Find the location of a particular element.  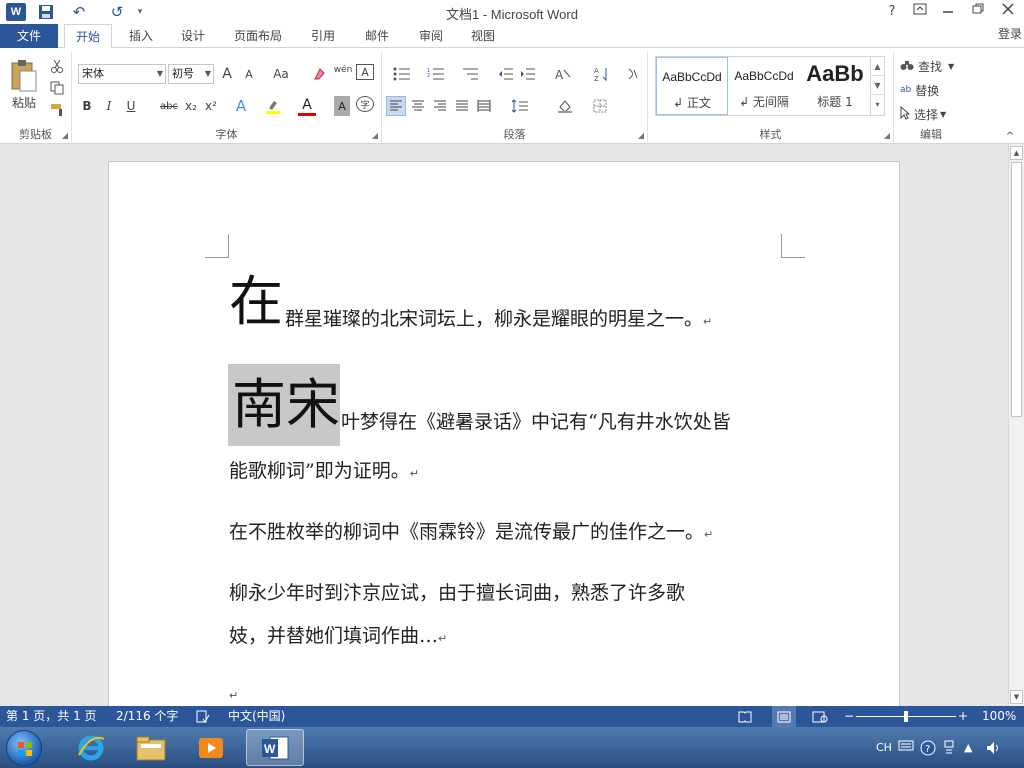

bold-button: B is located at coordinates (87, 106).